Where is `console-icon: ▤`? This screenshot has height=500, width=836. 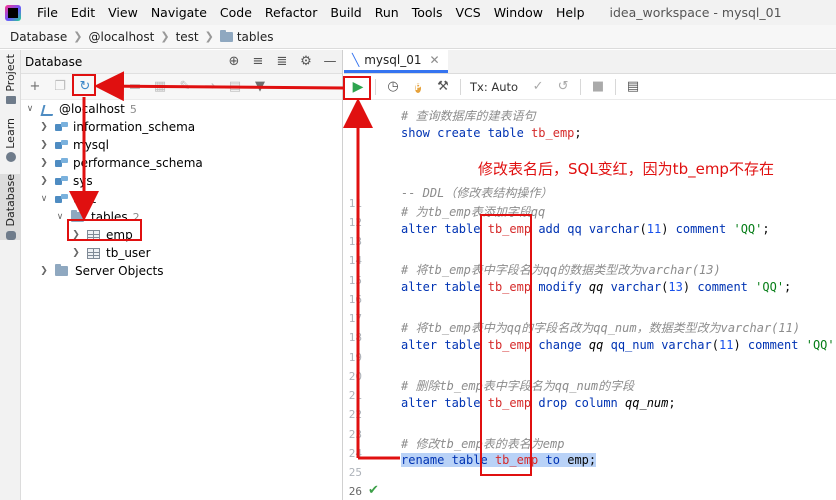
console-icon: ▤ is located at coordinates (235, 87).